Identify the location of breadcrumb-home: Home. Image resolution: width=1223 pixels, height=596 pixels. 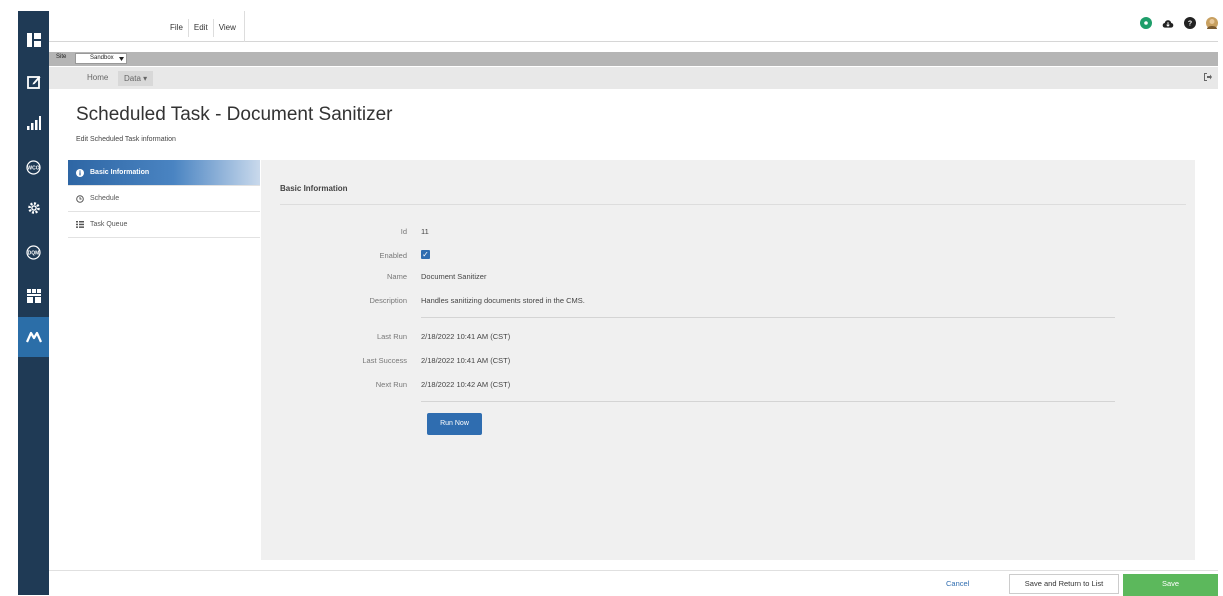
(97, 77).